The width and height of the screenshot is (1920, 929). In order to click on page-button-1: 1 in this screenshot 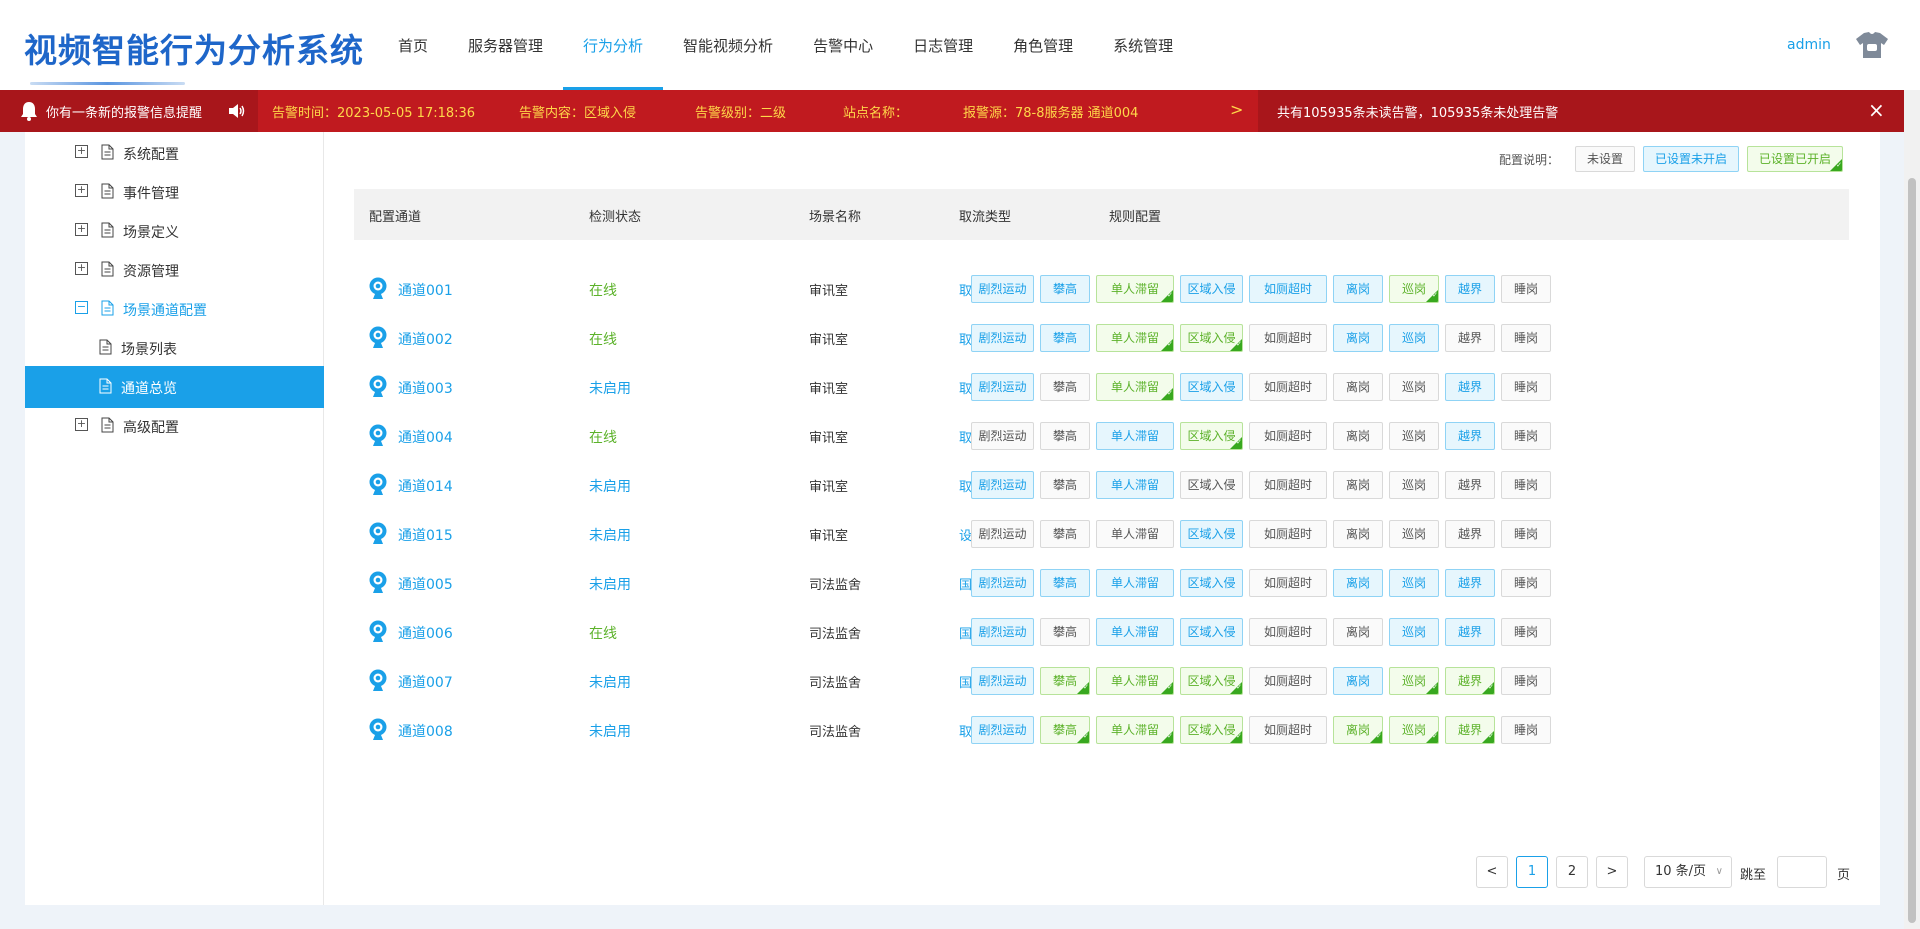, I will do `click(1532, 872)`.